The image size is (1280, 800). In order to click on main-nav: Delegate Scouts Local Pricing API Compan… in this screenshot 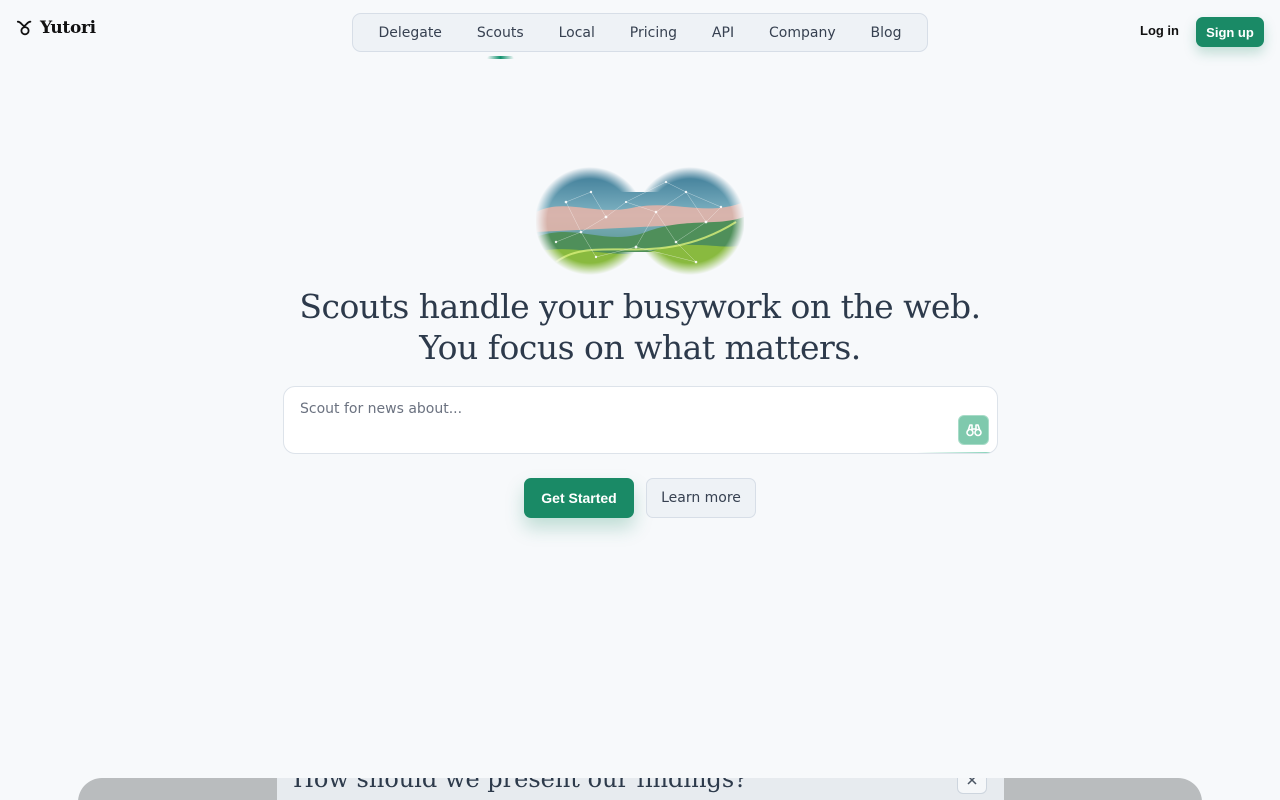, I will do `click(640, 36)`.